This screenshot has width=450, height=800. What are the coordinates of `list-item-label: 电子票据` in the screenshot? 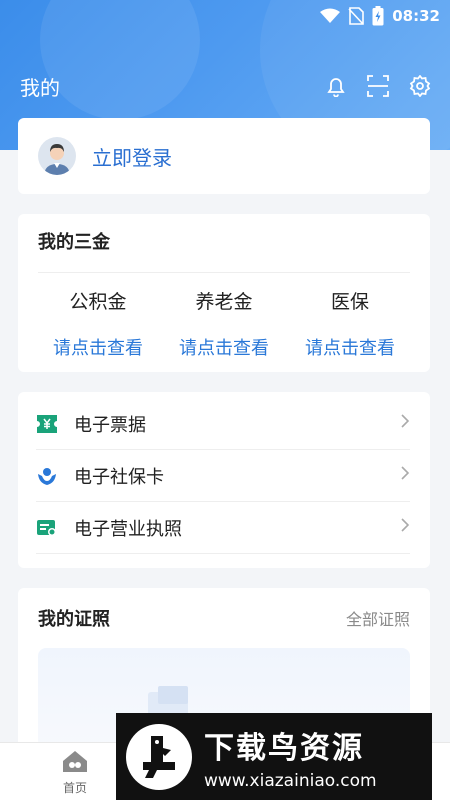 It's located at (110, 425).